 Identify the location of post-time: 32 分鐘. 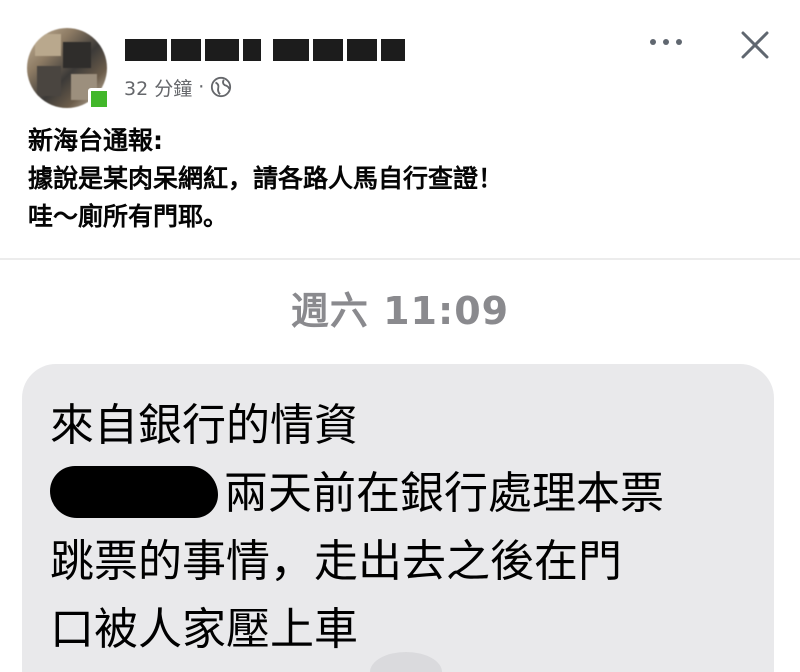
(158, 87).